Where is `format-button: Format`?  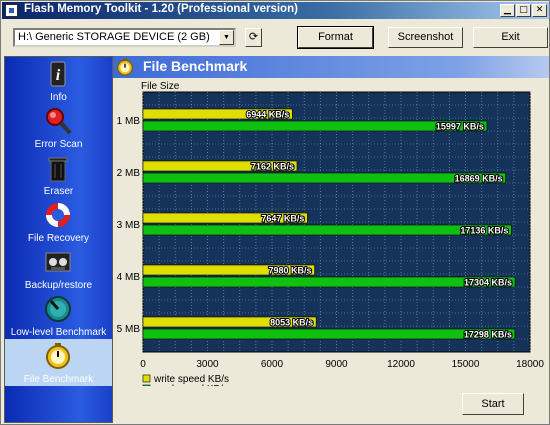
format-button: Format is located at coordinates (335, 37).